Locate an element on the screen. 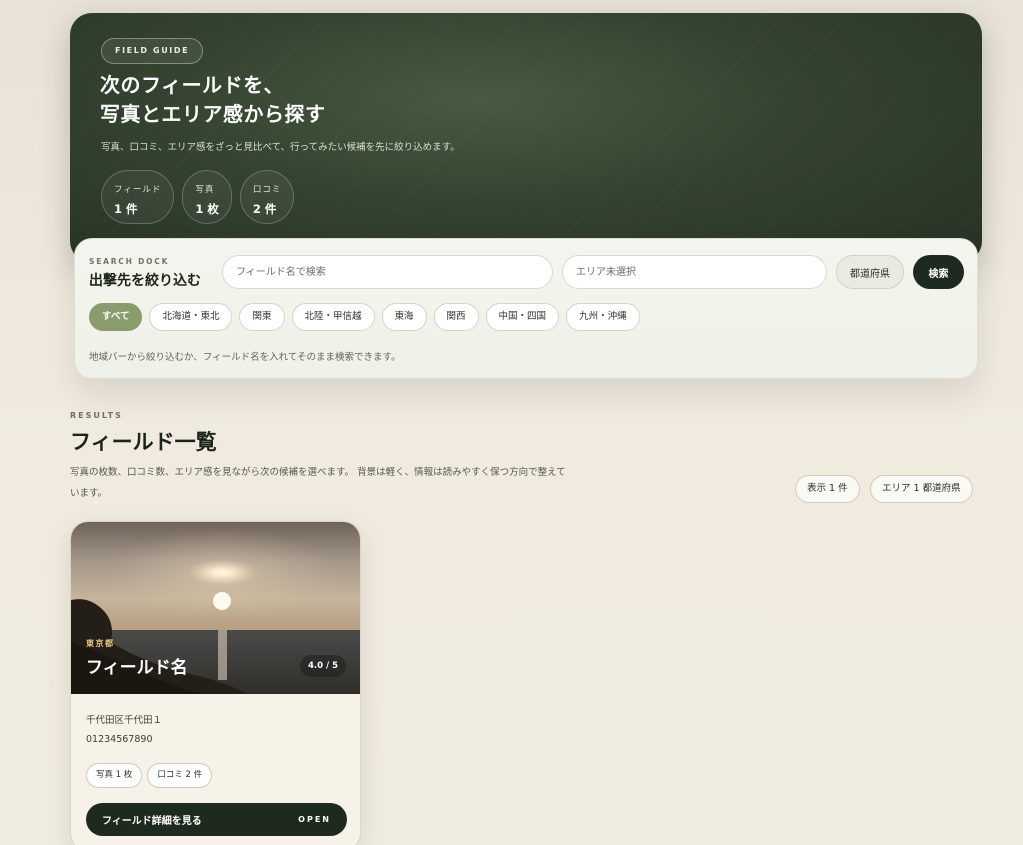 The height and width of the screenshot is (845, 1023). stat-fields: フィールド 1 件 is located at coordinates (138, 197).